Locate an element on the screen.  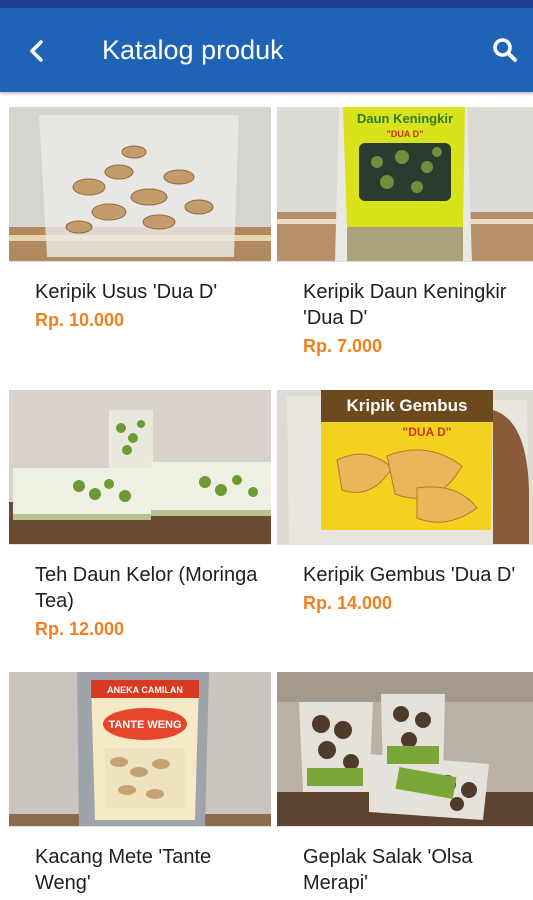
product-price: Rp. 14.000 is located at coordinates (348, 603).